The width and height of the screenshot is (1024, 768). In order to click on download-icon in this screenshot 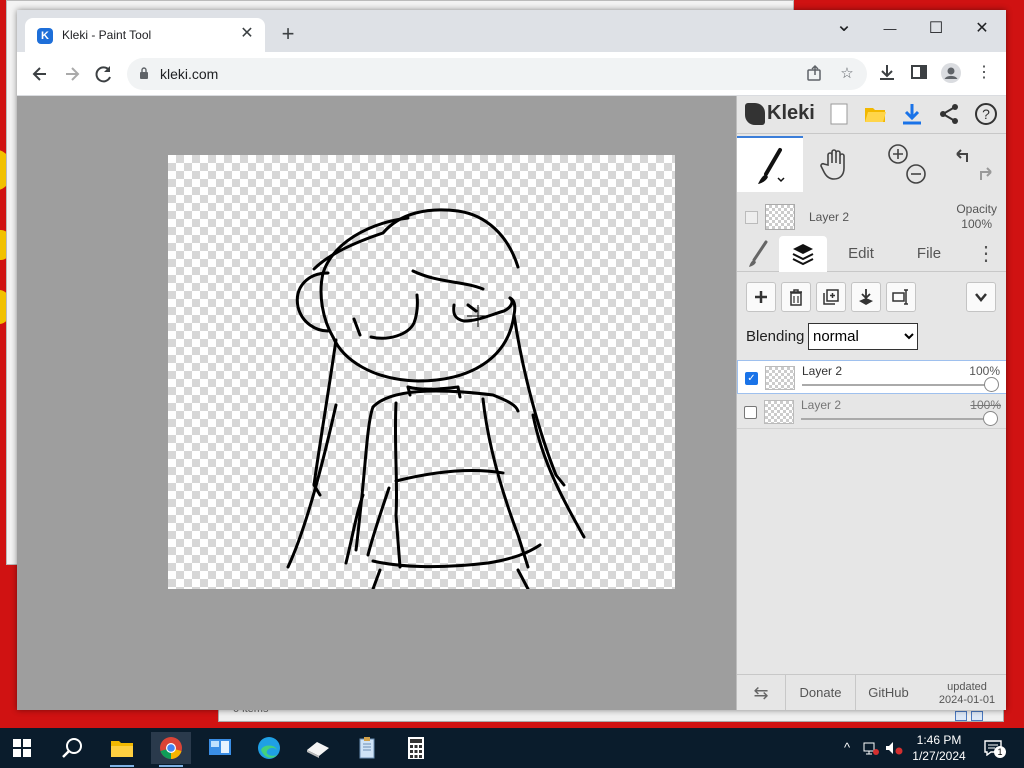, I will do `click(887, 73)`.